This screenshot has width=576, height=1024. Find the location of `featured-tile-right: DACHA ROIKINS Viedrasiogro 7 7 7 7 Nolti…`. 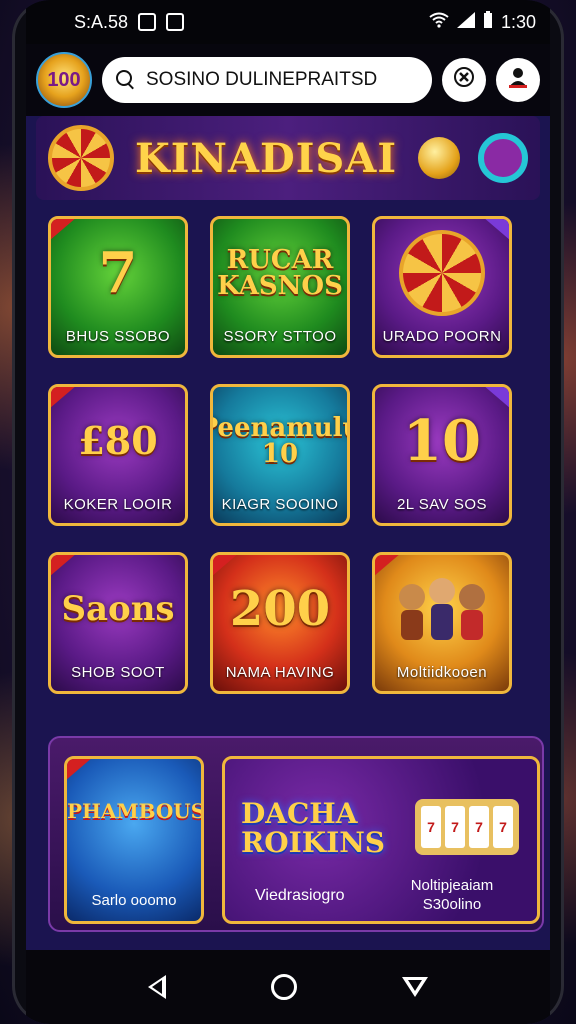

featured-tile-right: DACHA ROIKINS Viedrasiogro 7 7 7 7 Nolti… is located at coordinates (381, 840).